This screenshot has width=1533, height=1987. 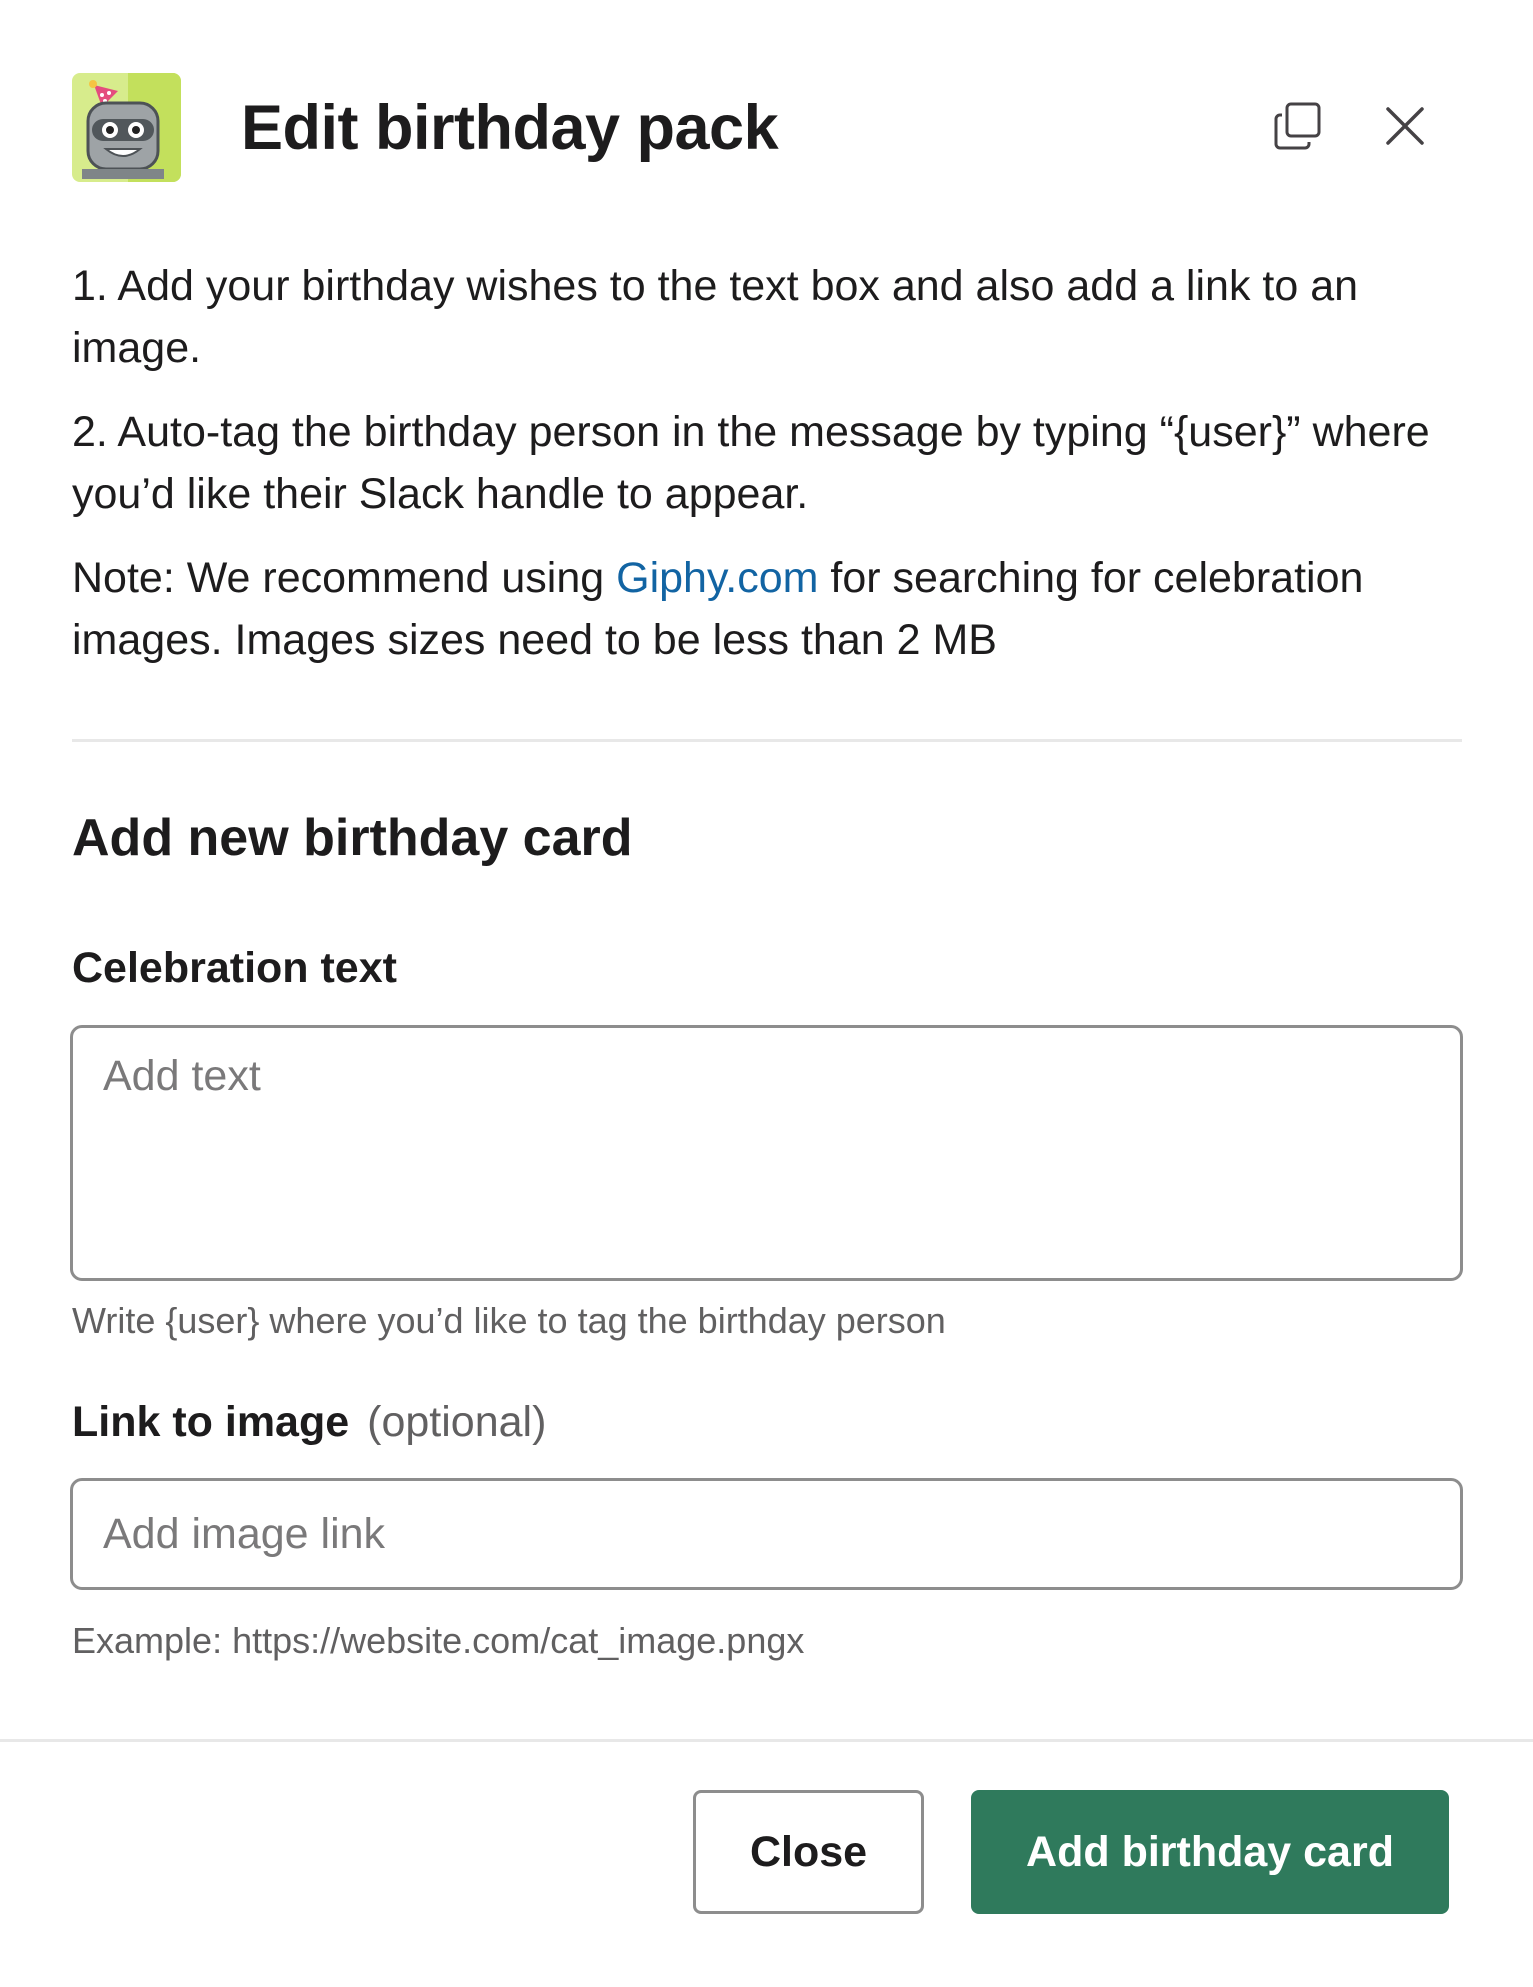 I want to click on close-modal-button, so click(x=1405, y=128).